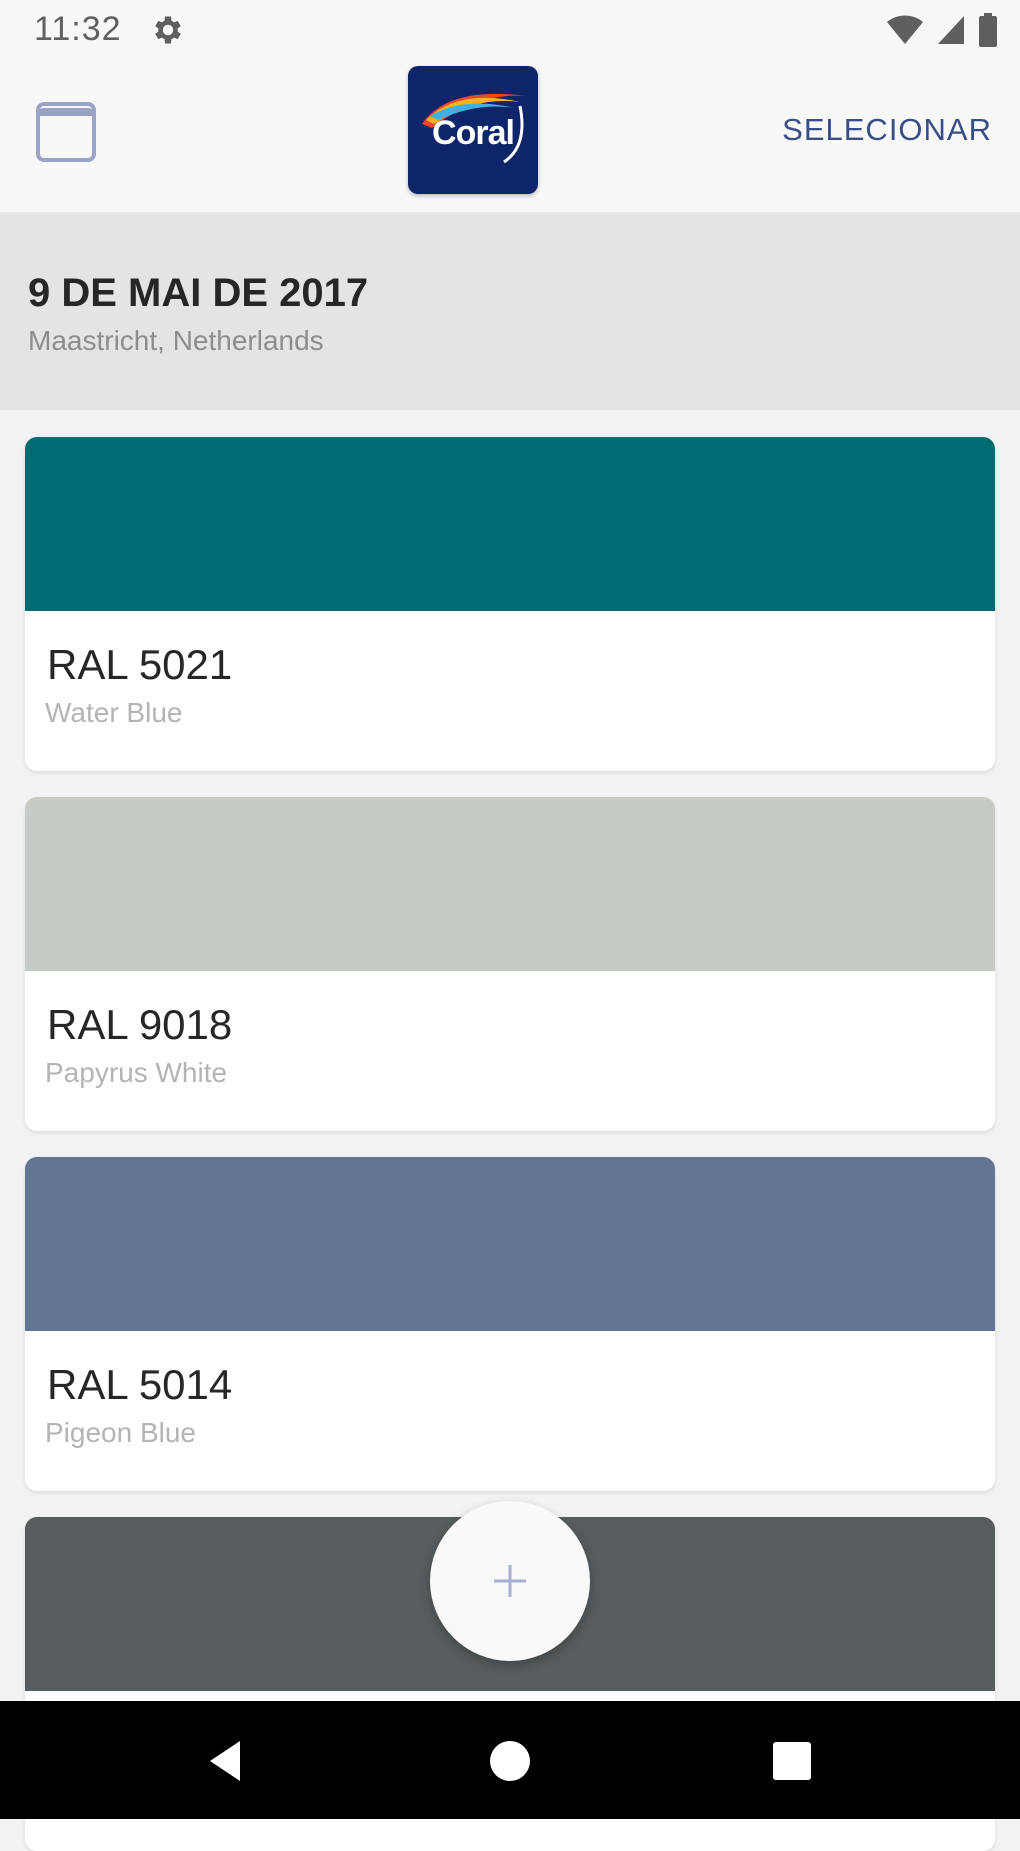 The image size is (1020, 1851). I want to click on cell-signal-icon, so click(951, 30).